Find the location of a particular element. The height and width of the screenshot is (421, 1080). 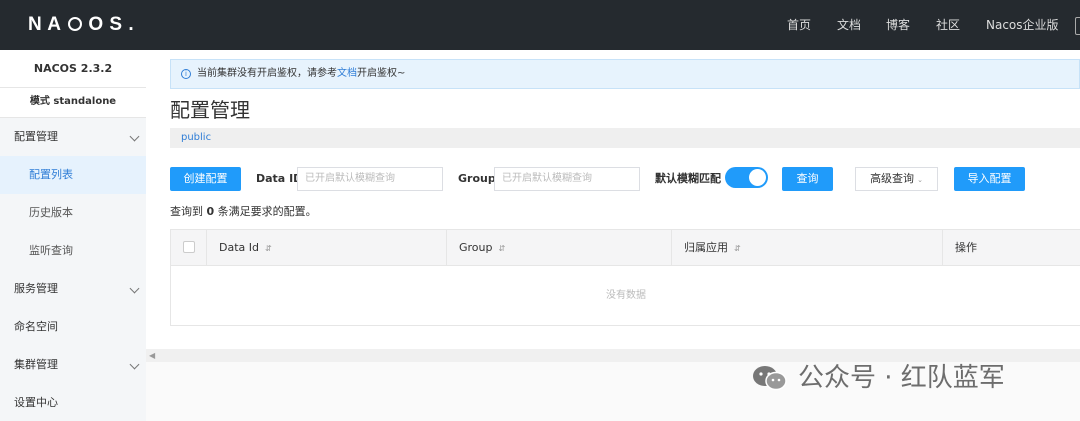

sidebar-item-config-management: 配置管理 is located at coordinates (73, 137).